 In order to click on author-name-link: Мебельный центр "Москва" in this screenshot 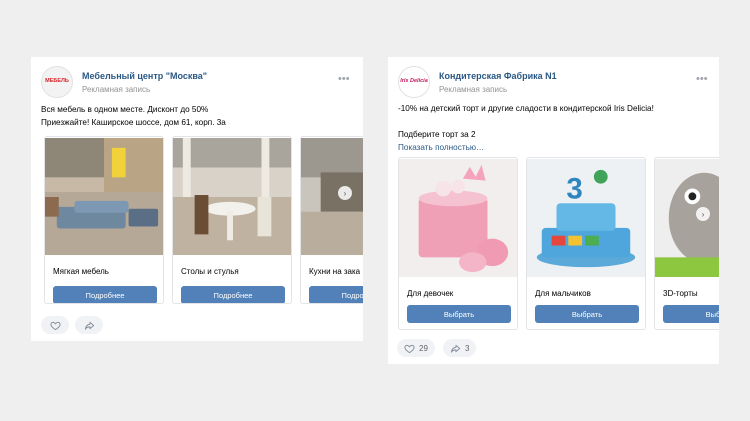, I will do `click(144, 76)`.